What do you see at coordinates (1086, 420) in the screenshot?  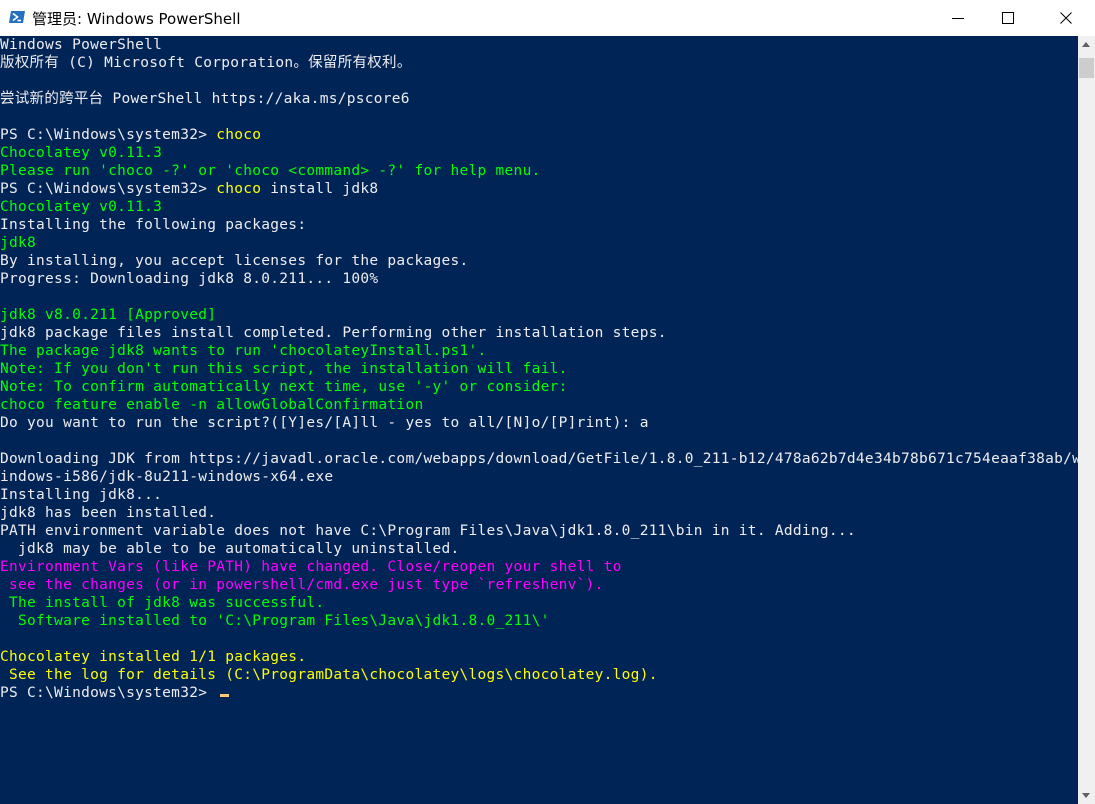 I see `vertical-scrollbar` at bounding box center [1086, 420].